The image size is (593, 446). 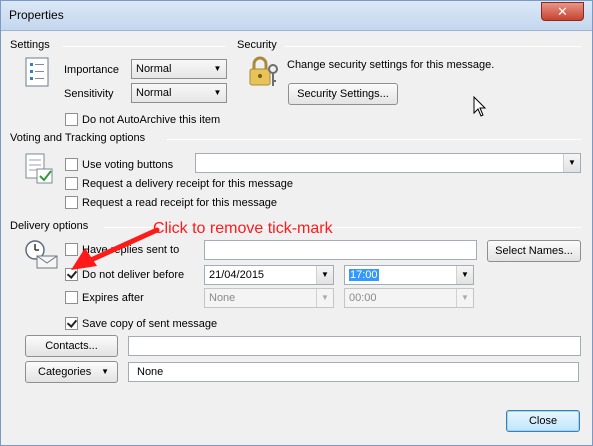 What do you see at coordinates (36, 15) in the screenshot?
I see `window-title: Properties` at bounding box center [36, 15].